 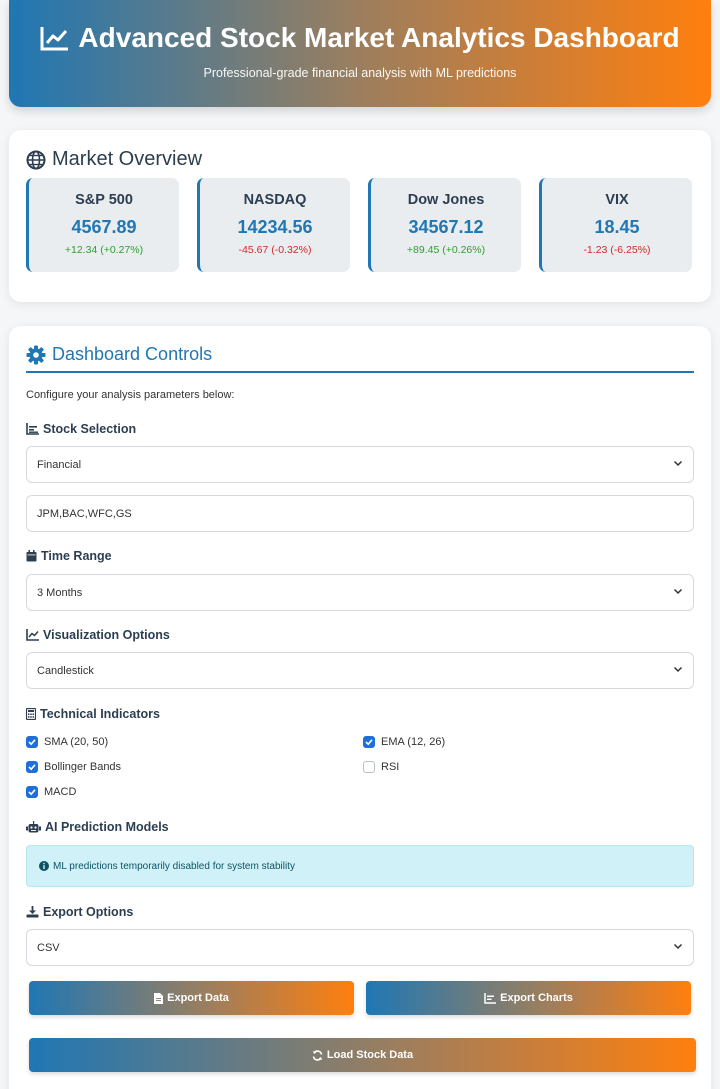 What do you see at coordinates (69, 556) in the screenshot?
I see `time-range-label: Time Range` at bounding box center [69, 556].